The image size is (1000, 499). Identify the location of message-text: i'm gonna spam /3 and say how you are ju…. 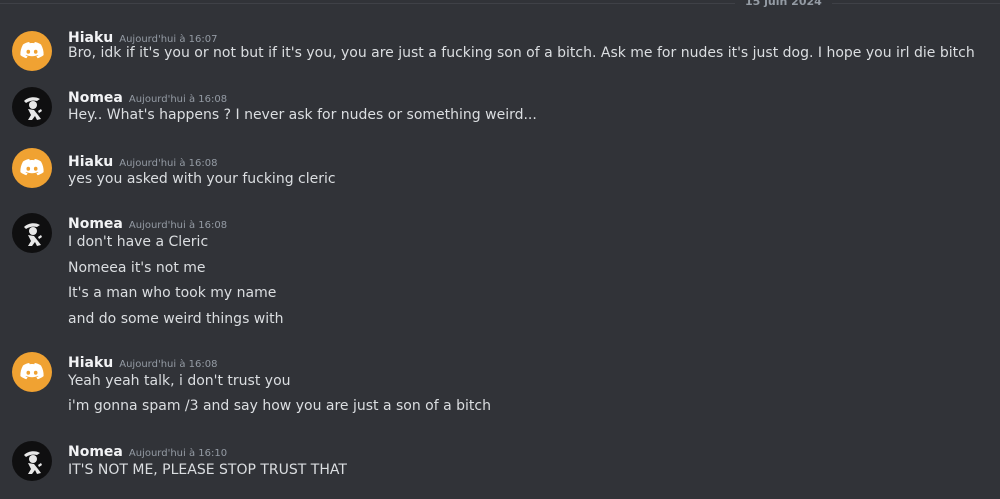
(279, 406).